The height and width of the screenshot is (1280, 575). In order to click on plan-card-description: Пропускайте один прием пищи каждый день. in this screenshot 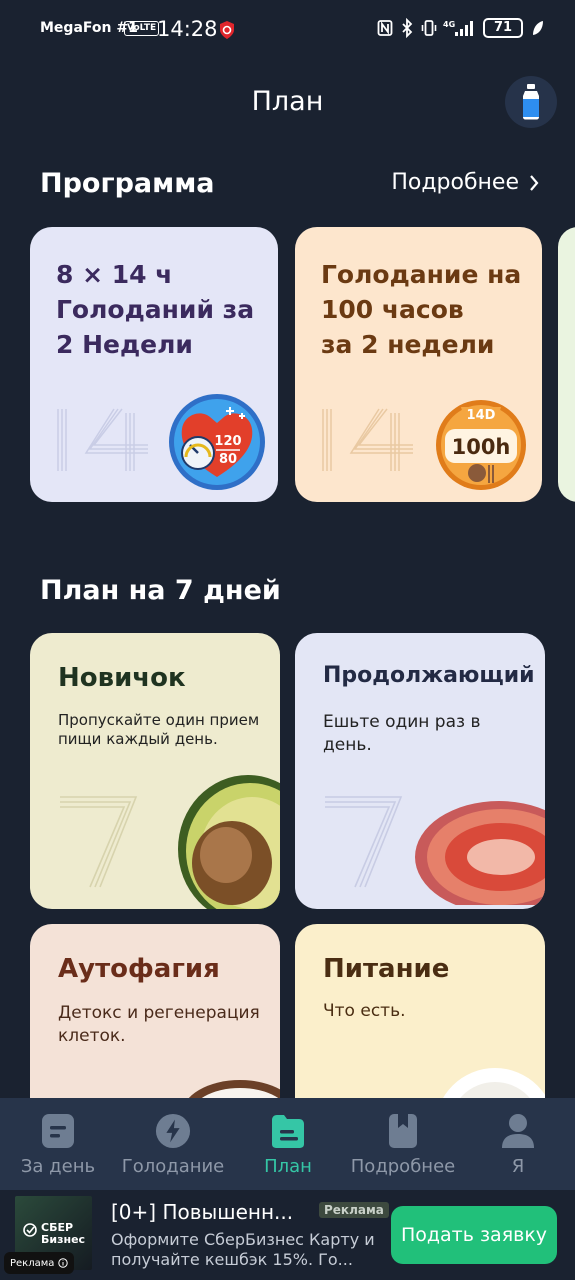, I will do `click(159, 729)`.